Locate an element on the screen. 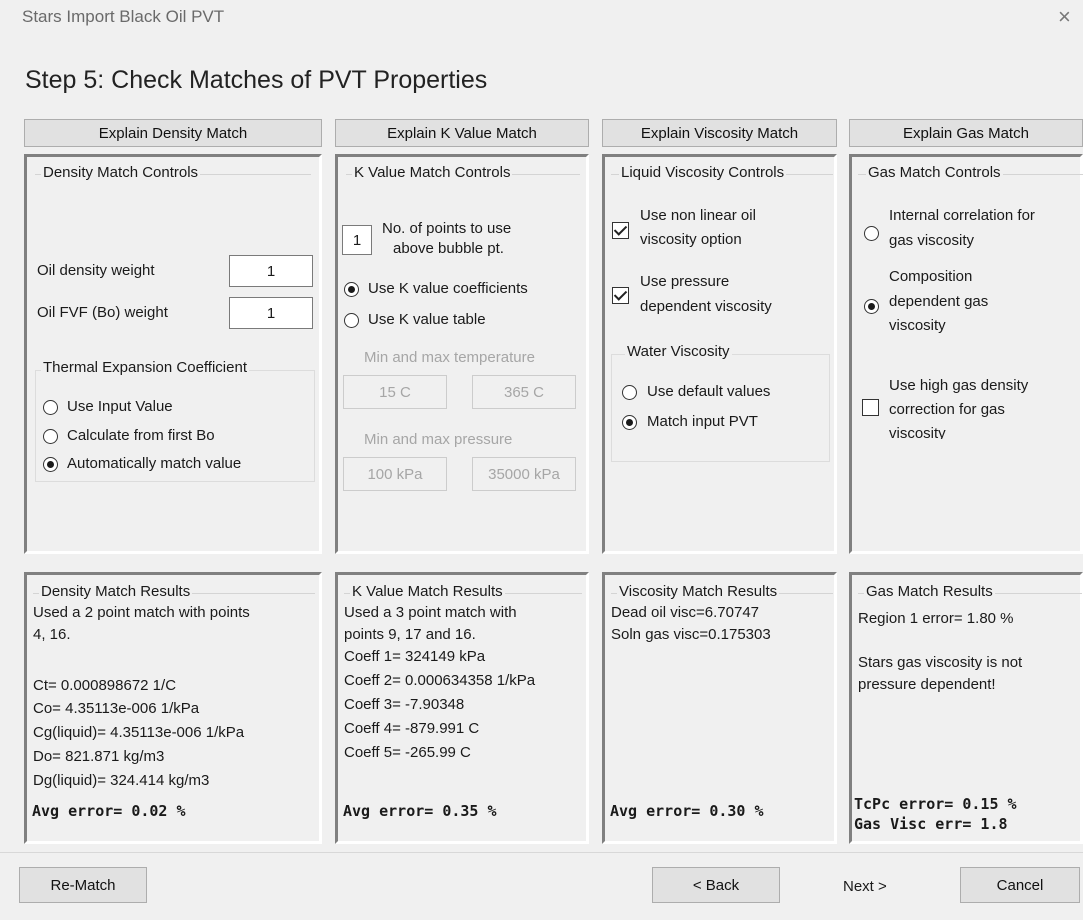  result-line: Coeff 4= -879.991 C is located at coordinates (412, 728).